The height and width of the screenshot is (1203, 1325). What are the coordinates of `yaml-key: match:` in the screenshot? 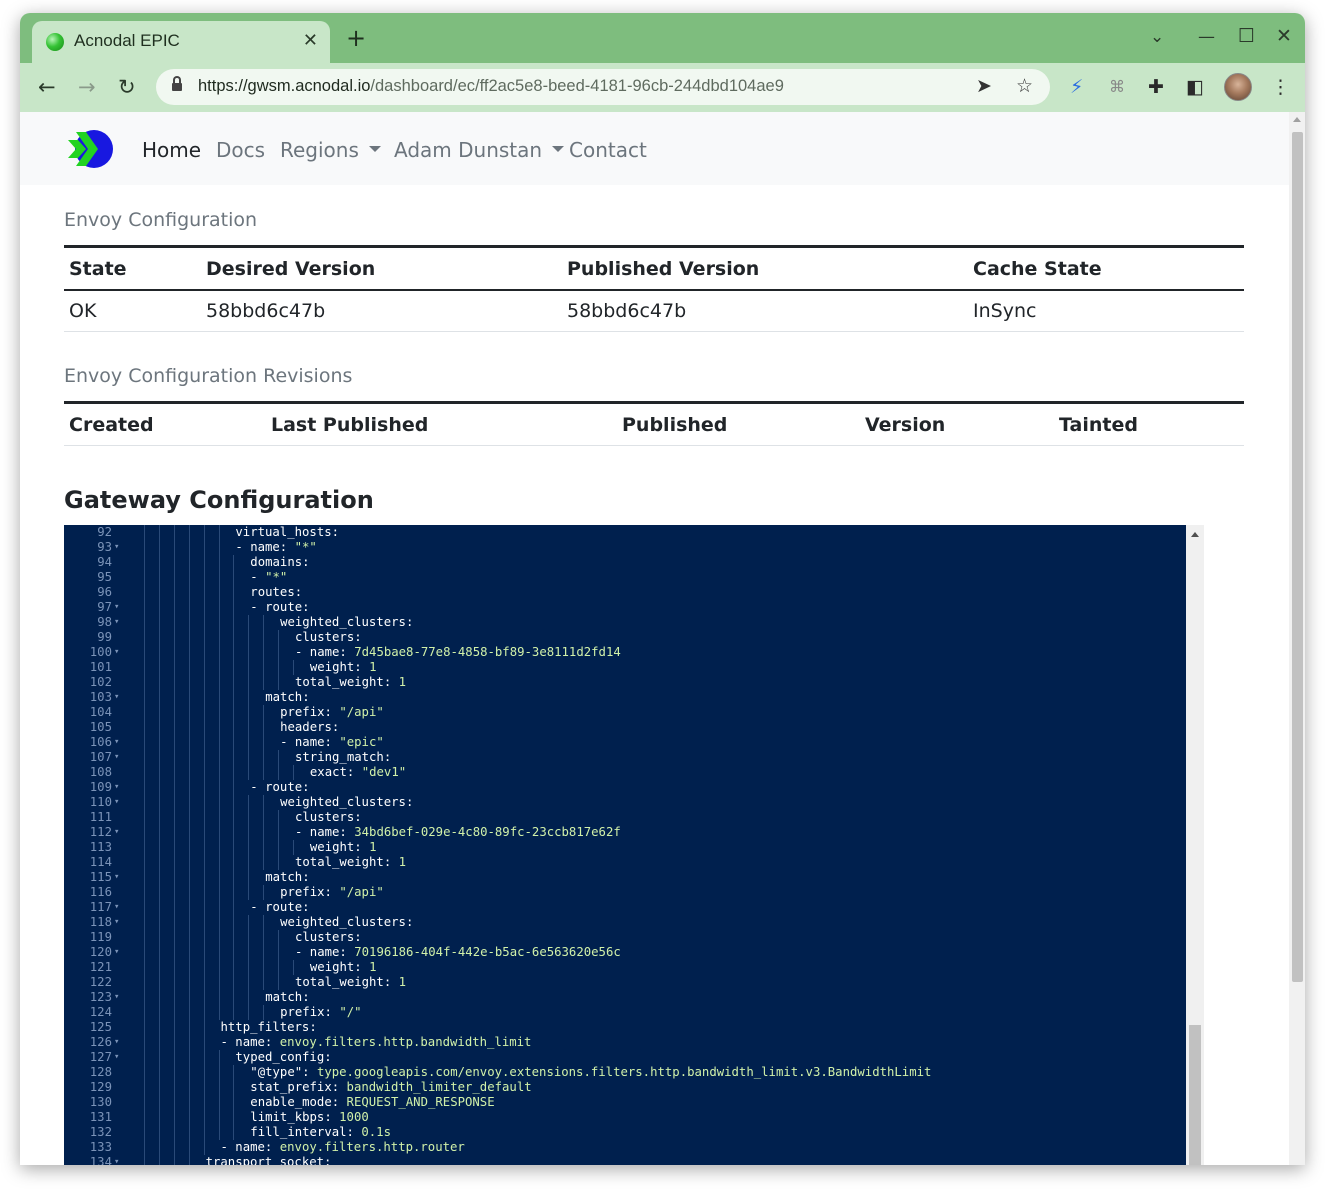 It's located at (287, 697).